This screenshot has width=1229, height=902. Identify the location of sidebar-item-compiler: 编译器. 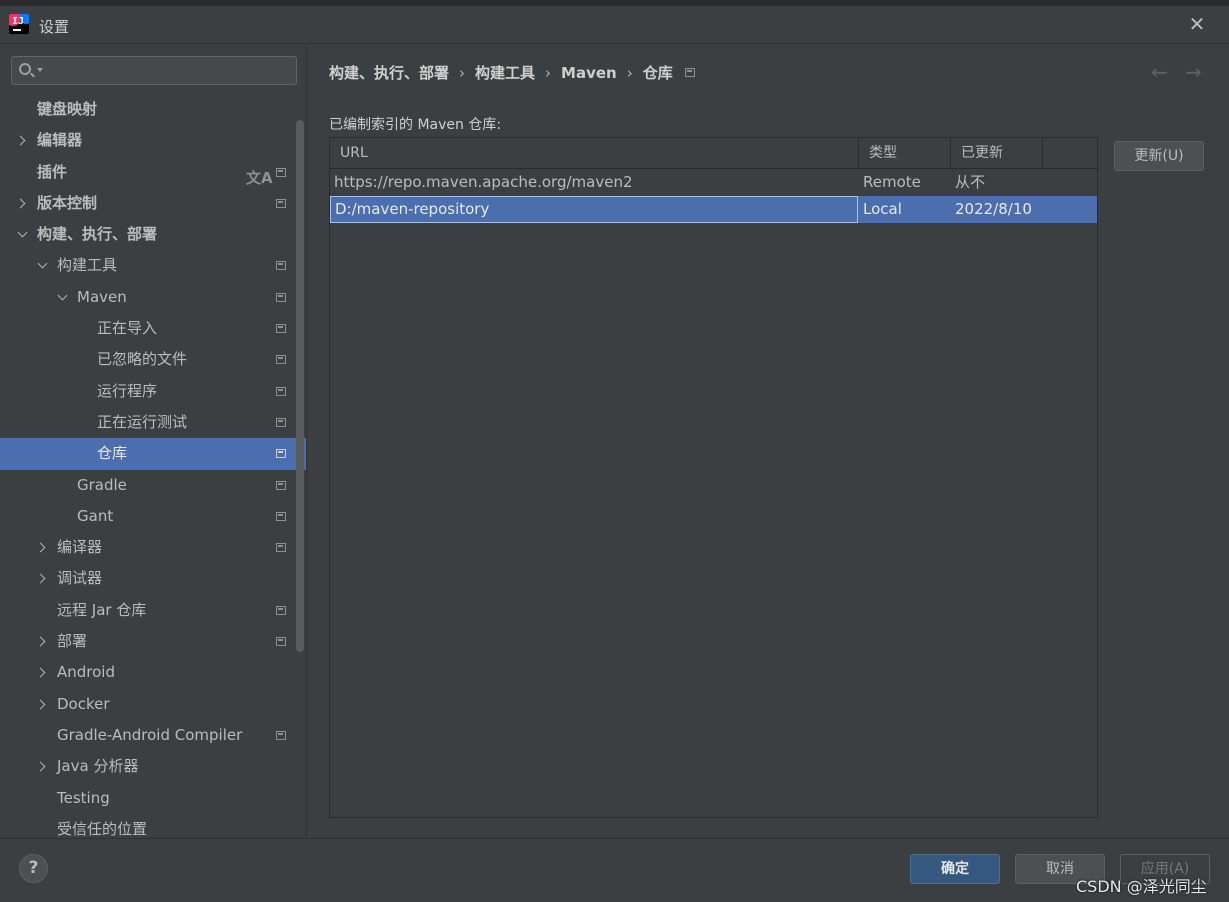
(148, 547).